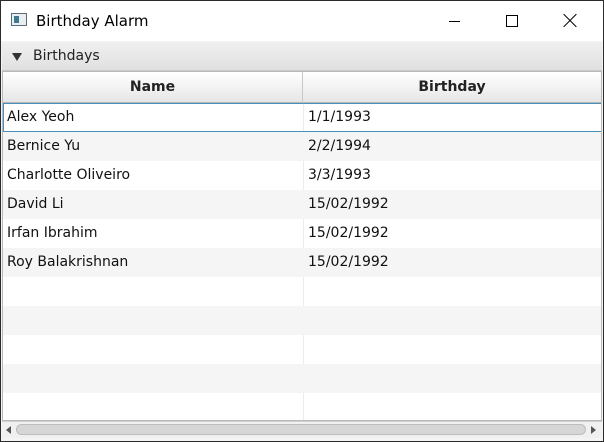  What do you see at coordinates (453, 175) in the screenshot?
I see `birthday-cell: 3/3/1993` at bounding box center [453, 175].